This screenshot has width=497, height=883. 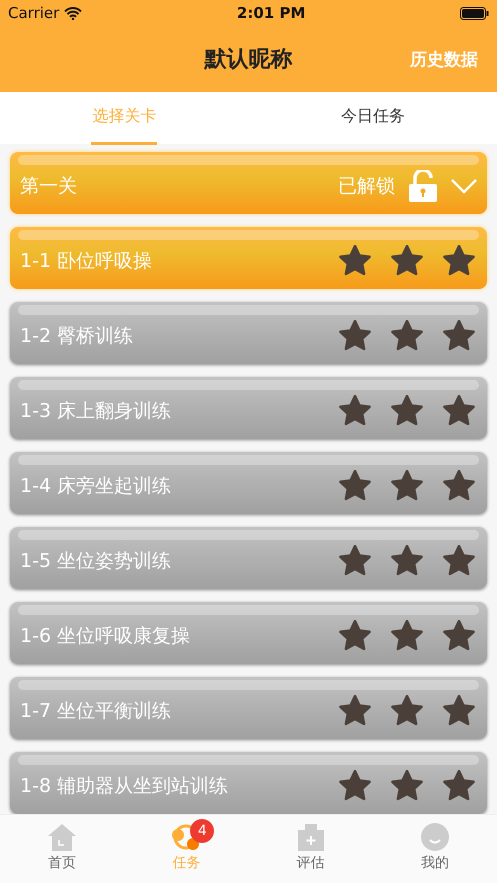 What do you see at coordinates (62, 863) in the screenshot?
I see `tab-bar-item: 首页` at bounding box center [62, 863].